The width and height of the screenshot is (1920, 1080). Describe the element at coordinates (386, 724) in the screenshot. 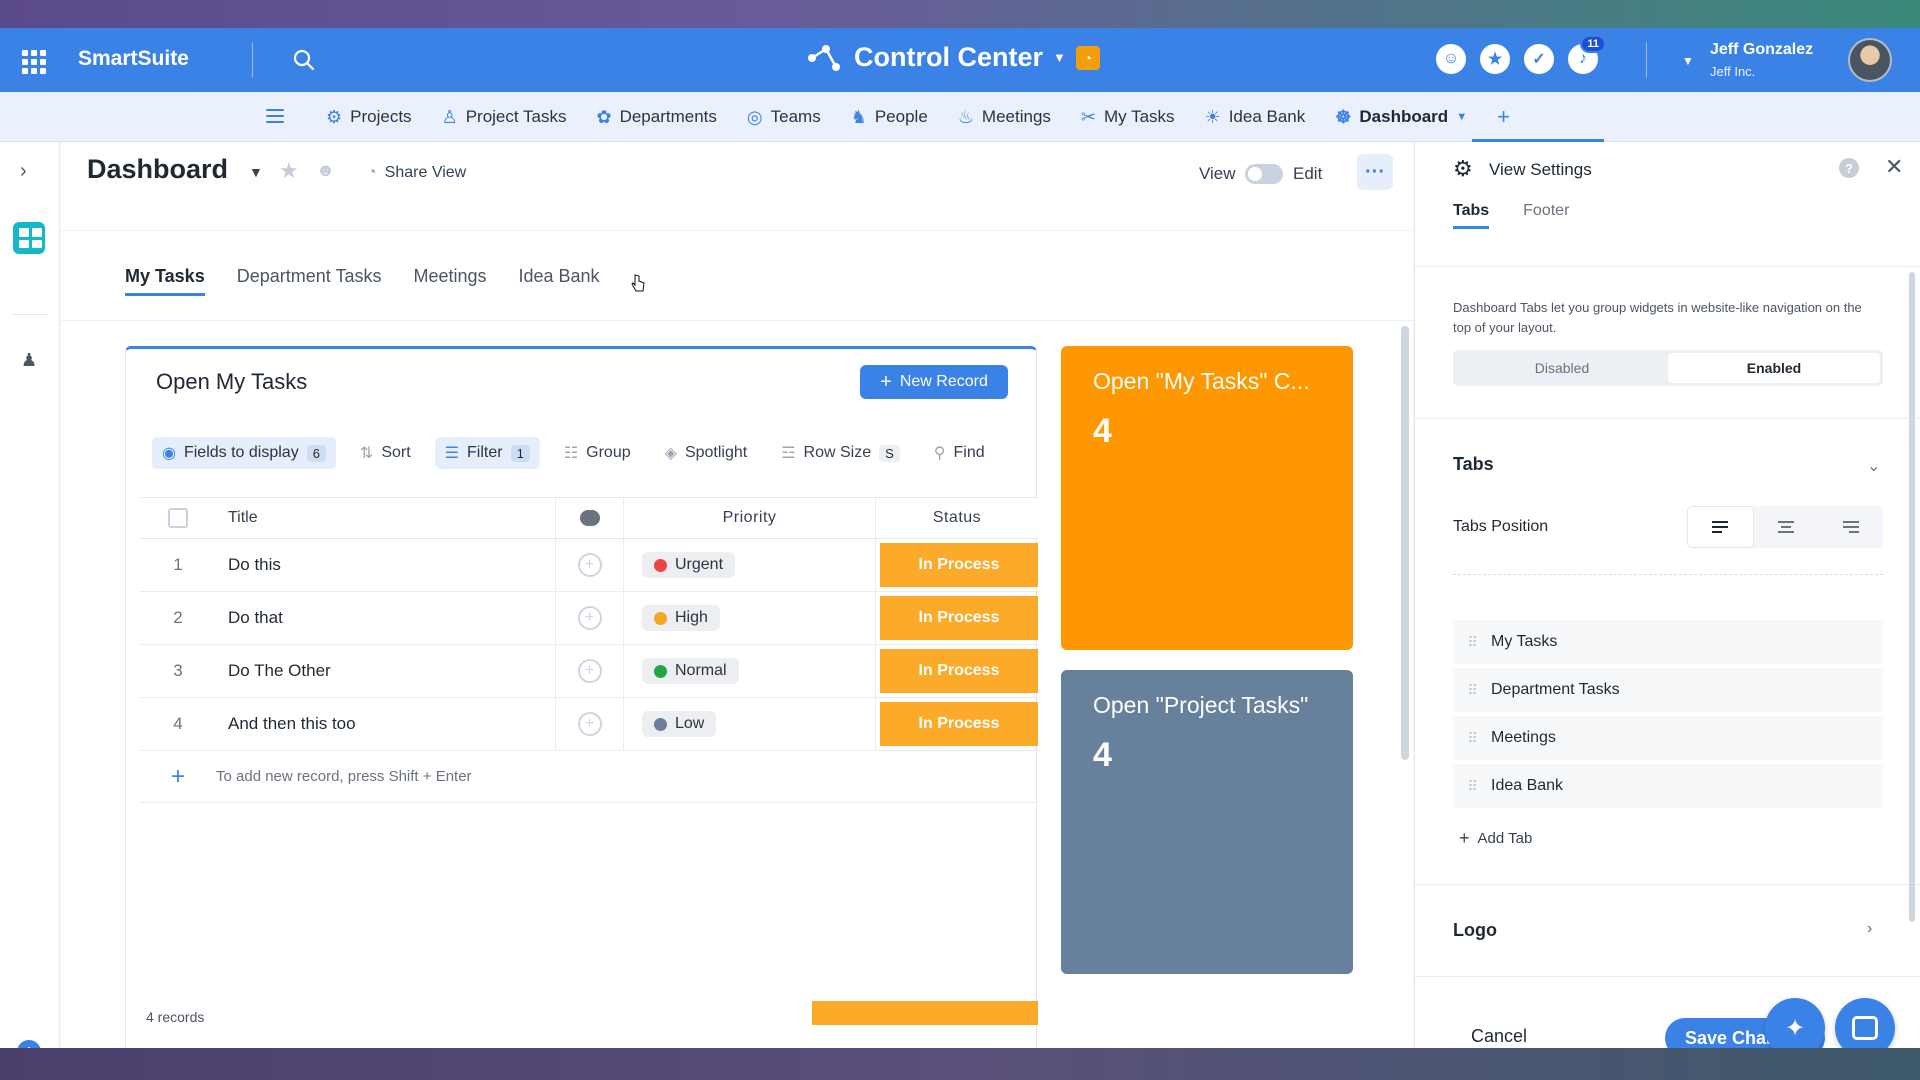

I see `row-title: And then this too` at that location.